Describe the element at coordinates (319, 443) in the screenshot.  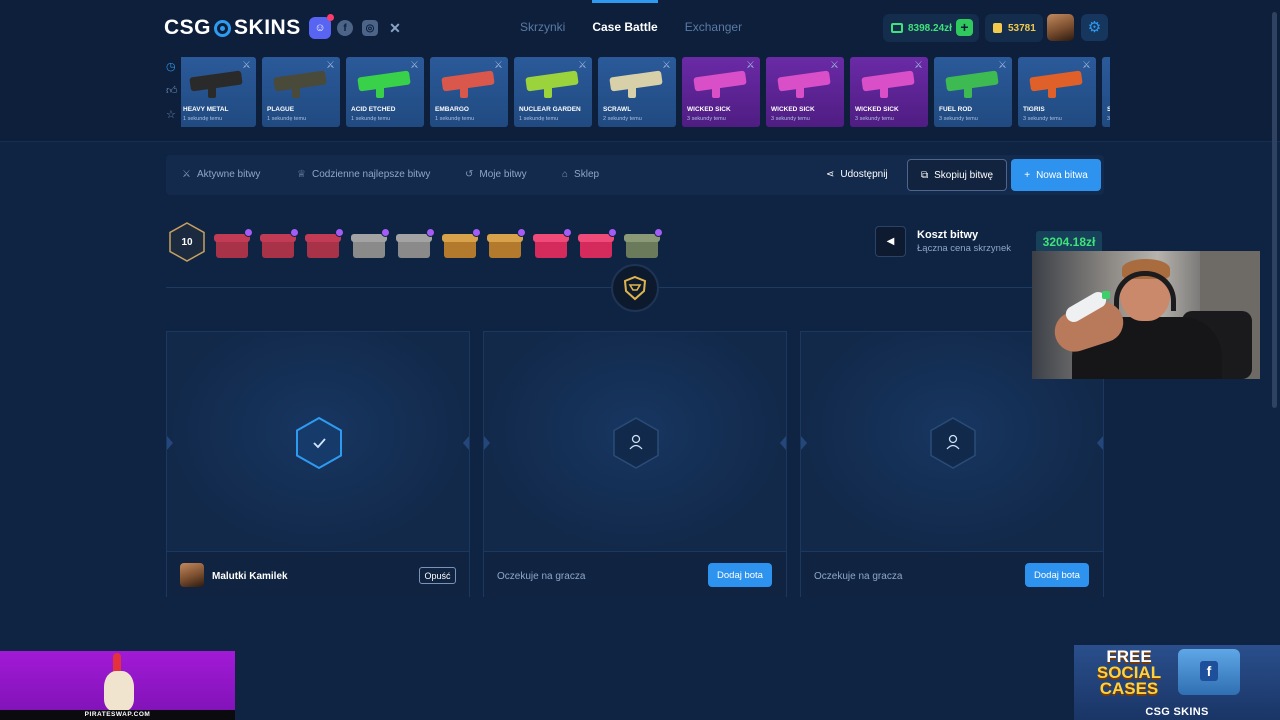
I see `ready-check-icon` at that location.